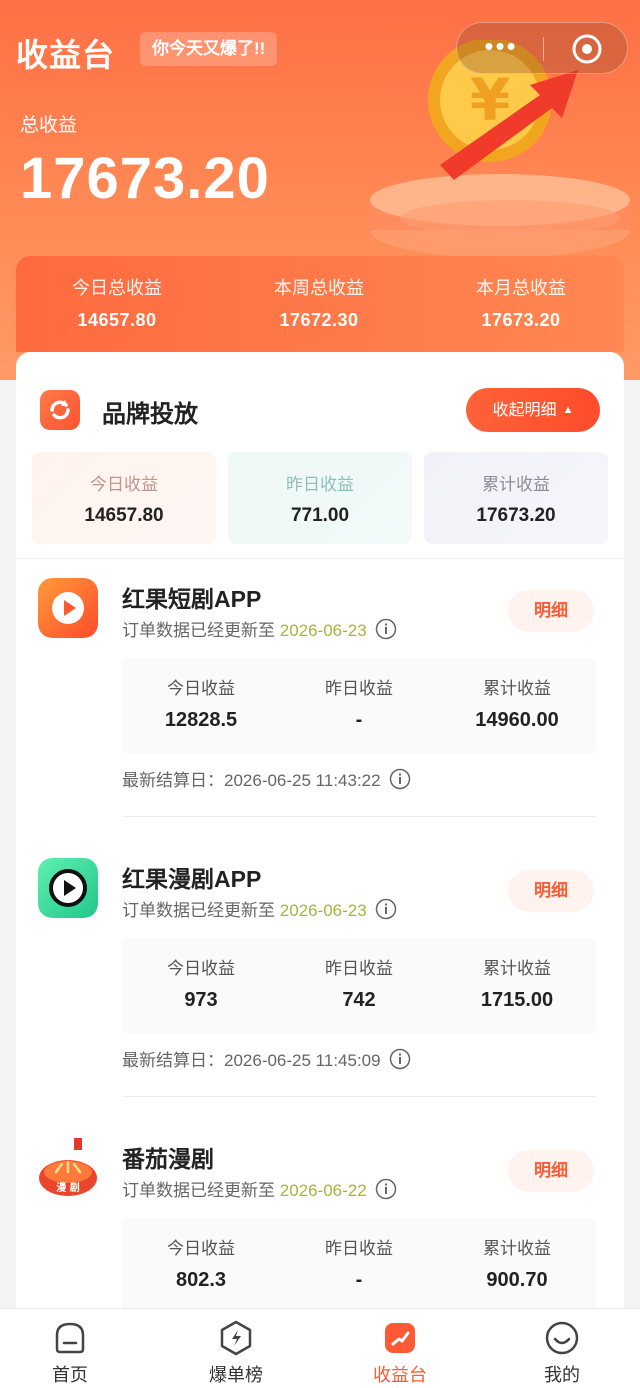 The height and width of the screenshot is (1388, 640). What do you see at coordinates (150, 414) in the screenshot?
I see `section-title: 品牌投放` at bounding box center [150, 414].